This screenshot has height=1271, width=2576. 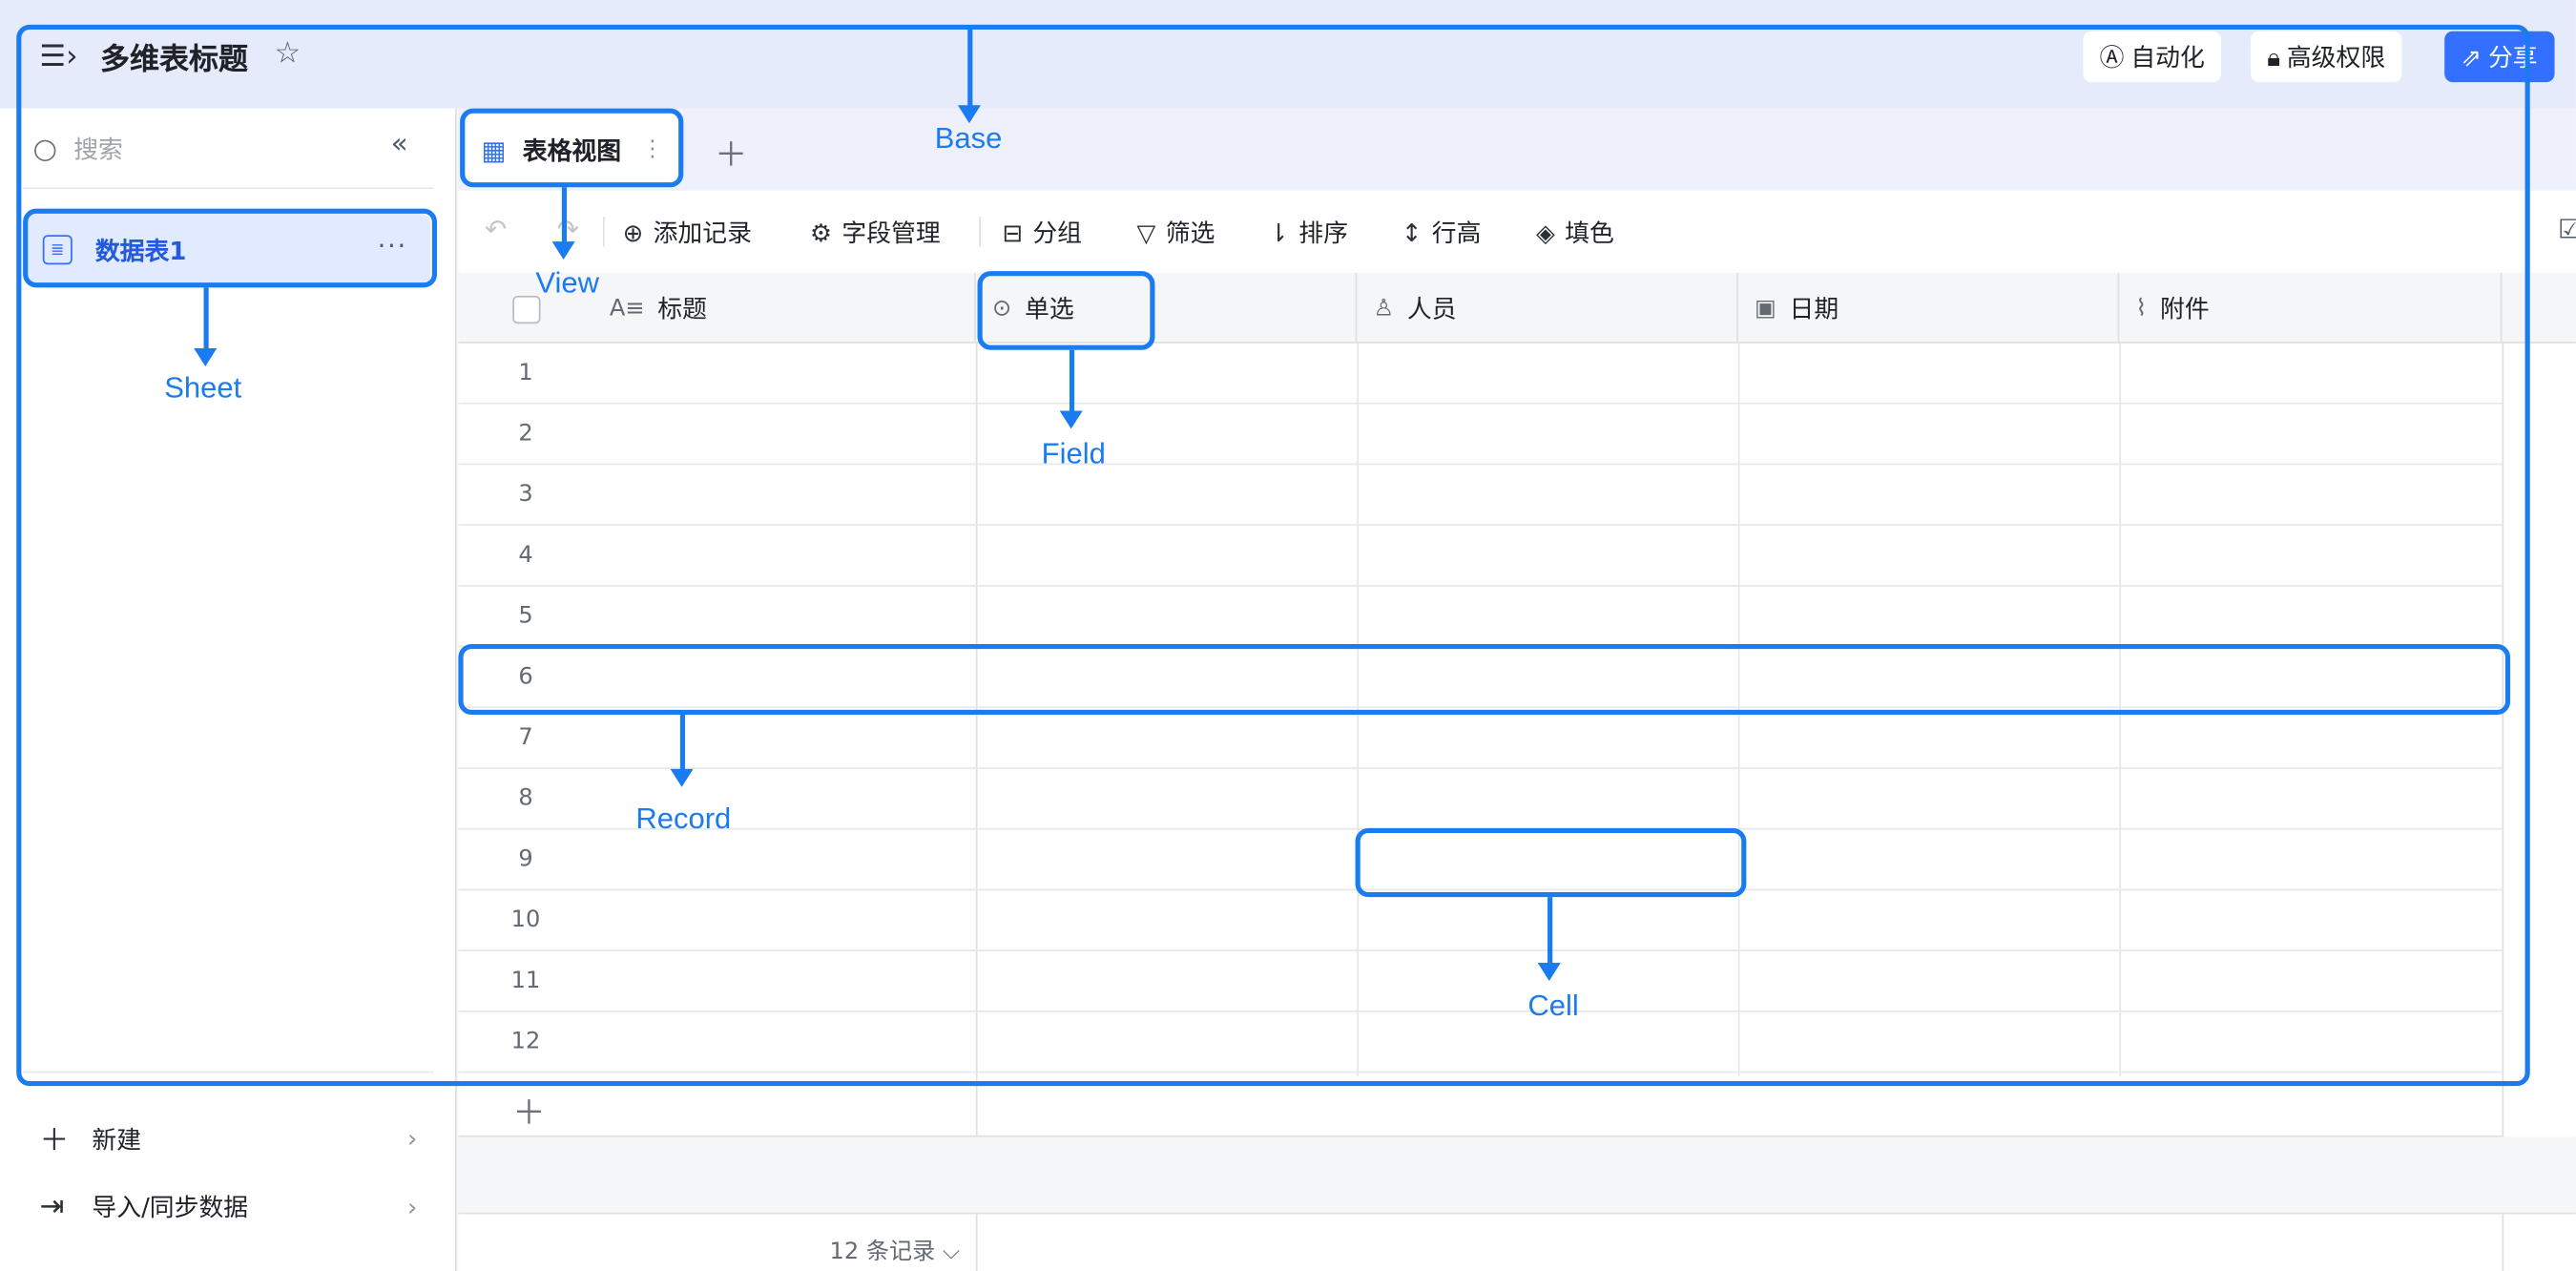 I want to click on checklist-icon: ☑, so click(x=2567, y=229).